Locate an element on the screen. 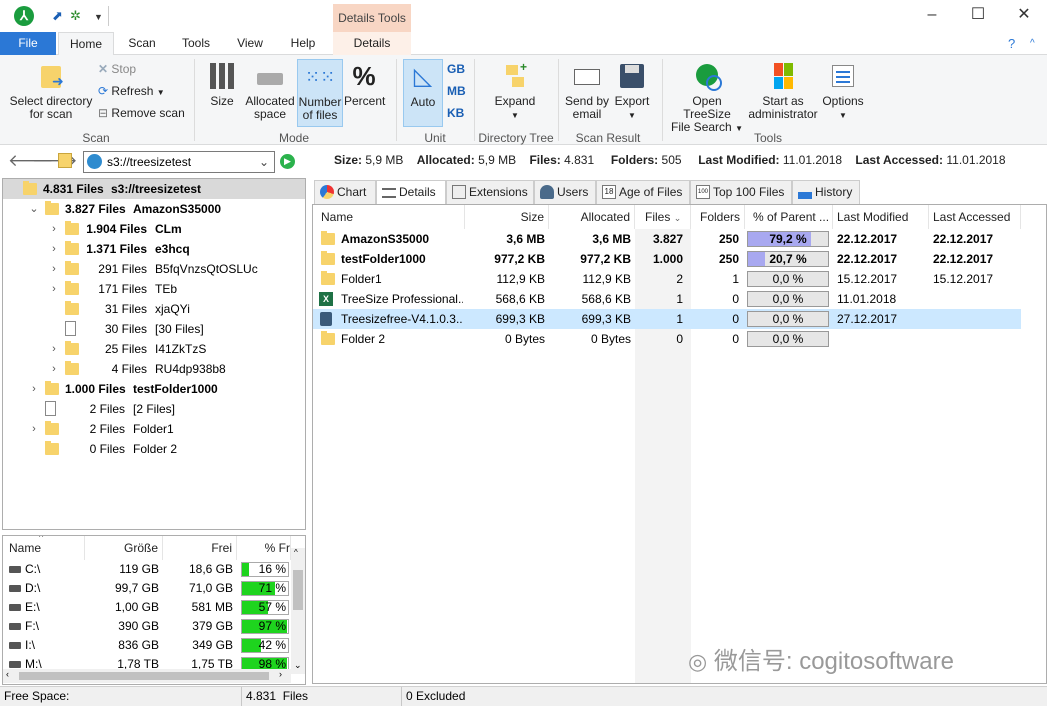 This screenshot has height=706, width=1047. mode-size-button: Size is located at coordinates (222, 84).